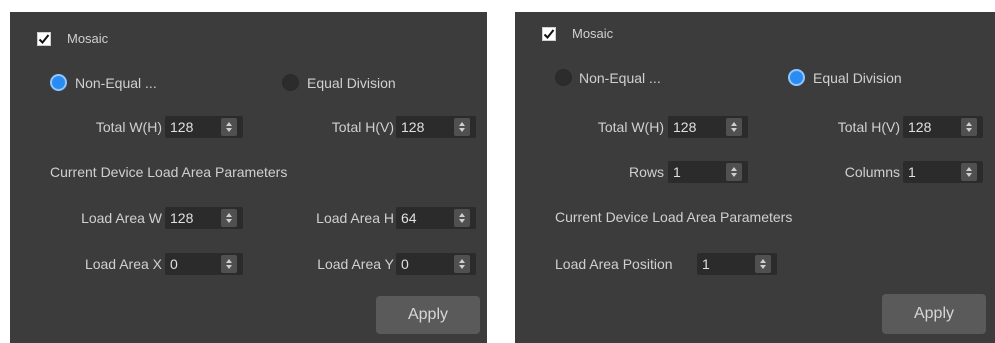 The height and width of the screenshot is (343, 995). I want to click on right-position-spinbox: 1, so click(737, 264).